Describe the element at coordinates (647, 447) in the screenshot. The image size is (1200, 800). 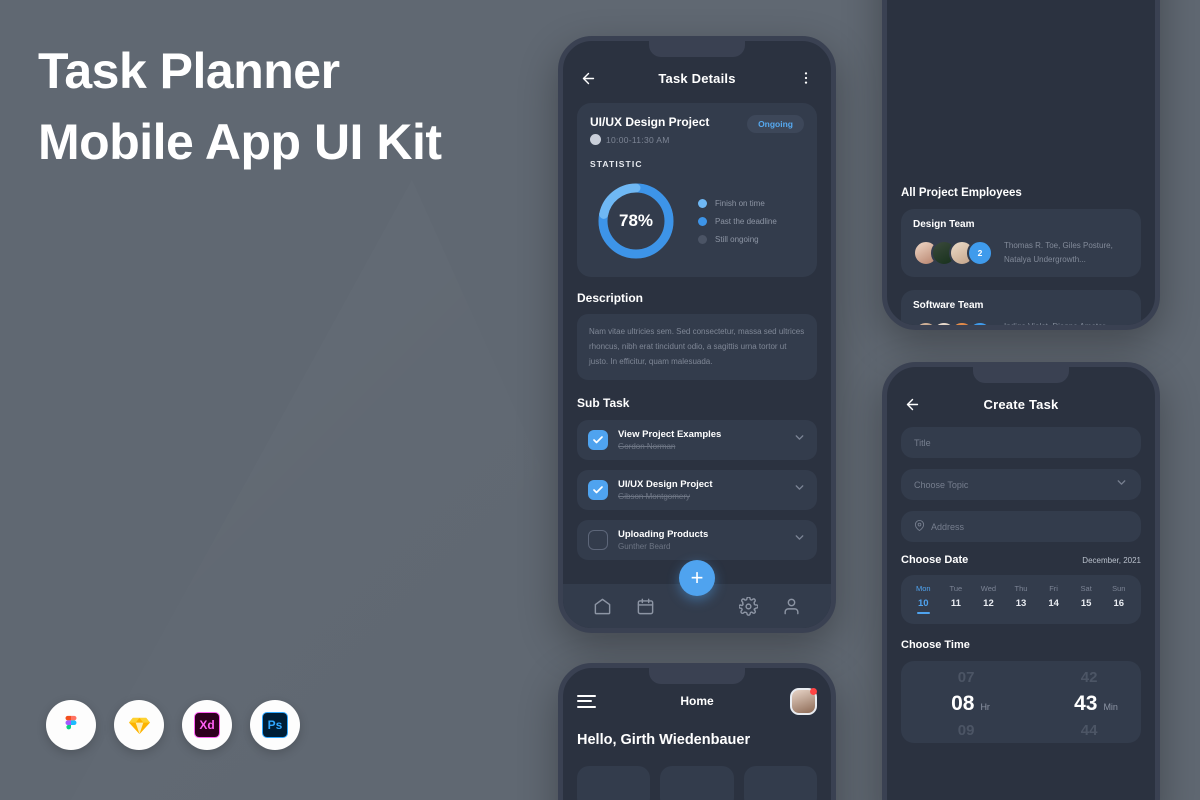
I see `subtask-assignee: Gordon Norman` at that location.